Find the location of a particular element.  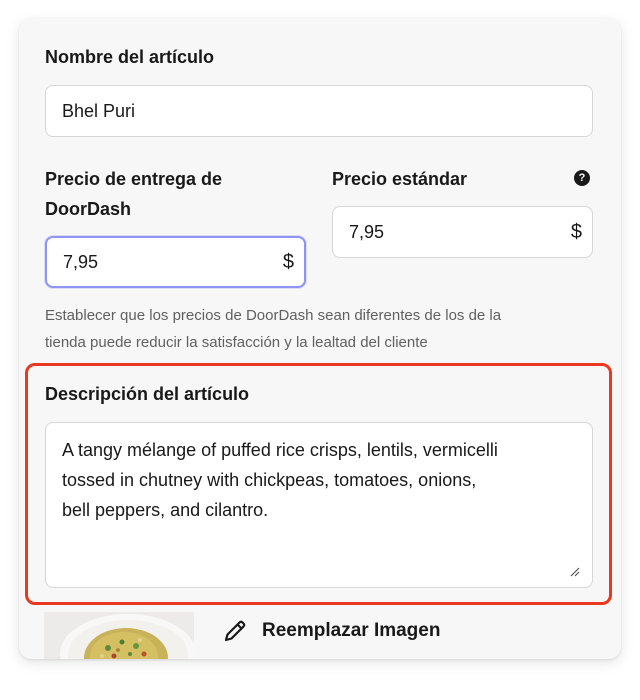

standard-price-currency: $ is located at coordinates (576, 232).